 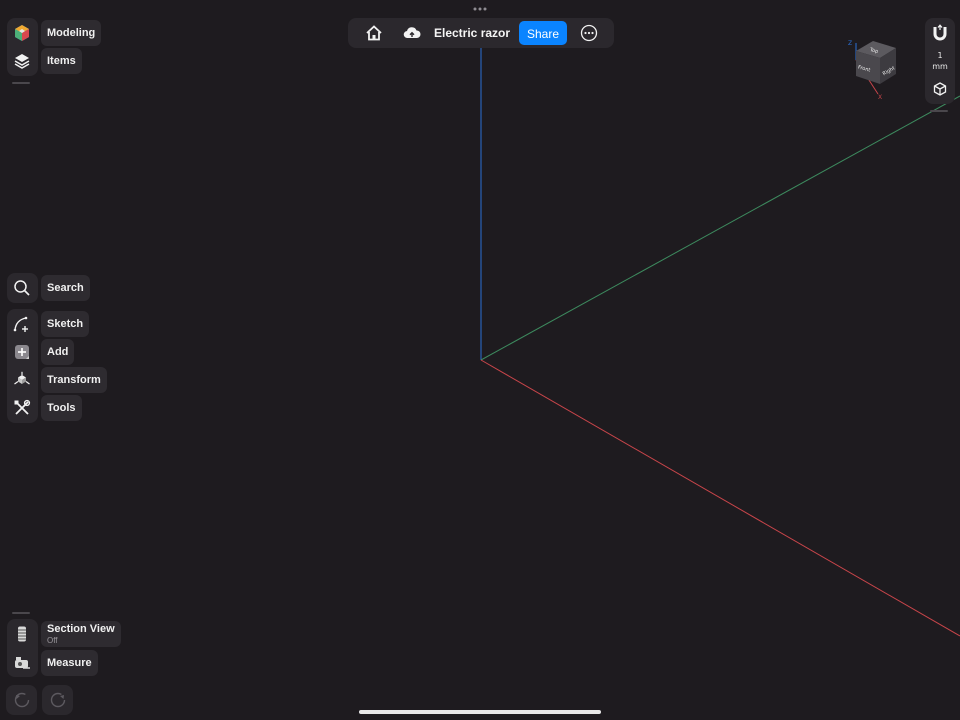 I want to click on undo-icon, so click(x=22, y=700).